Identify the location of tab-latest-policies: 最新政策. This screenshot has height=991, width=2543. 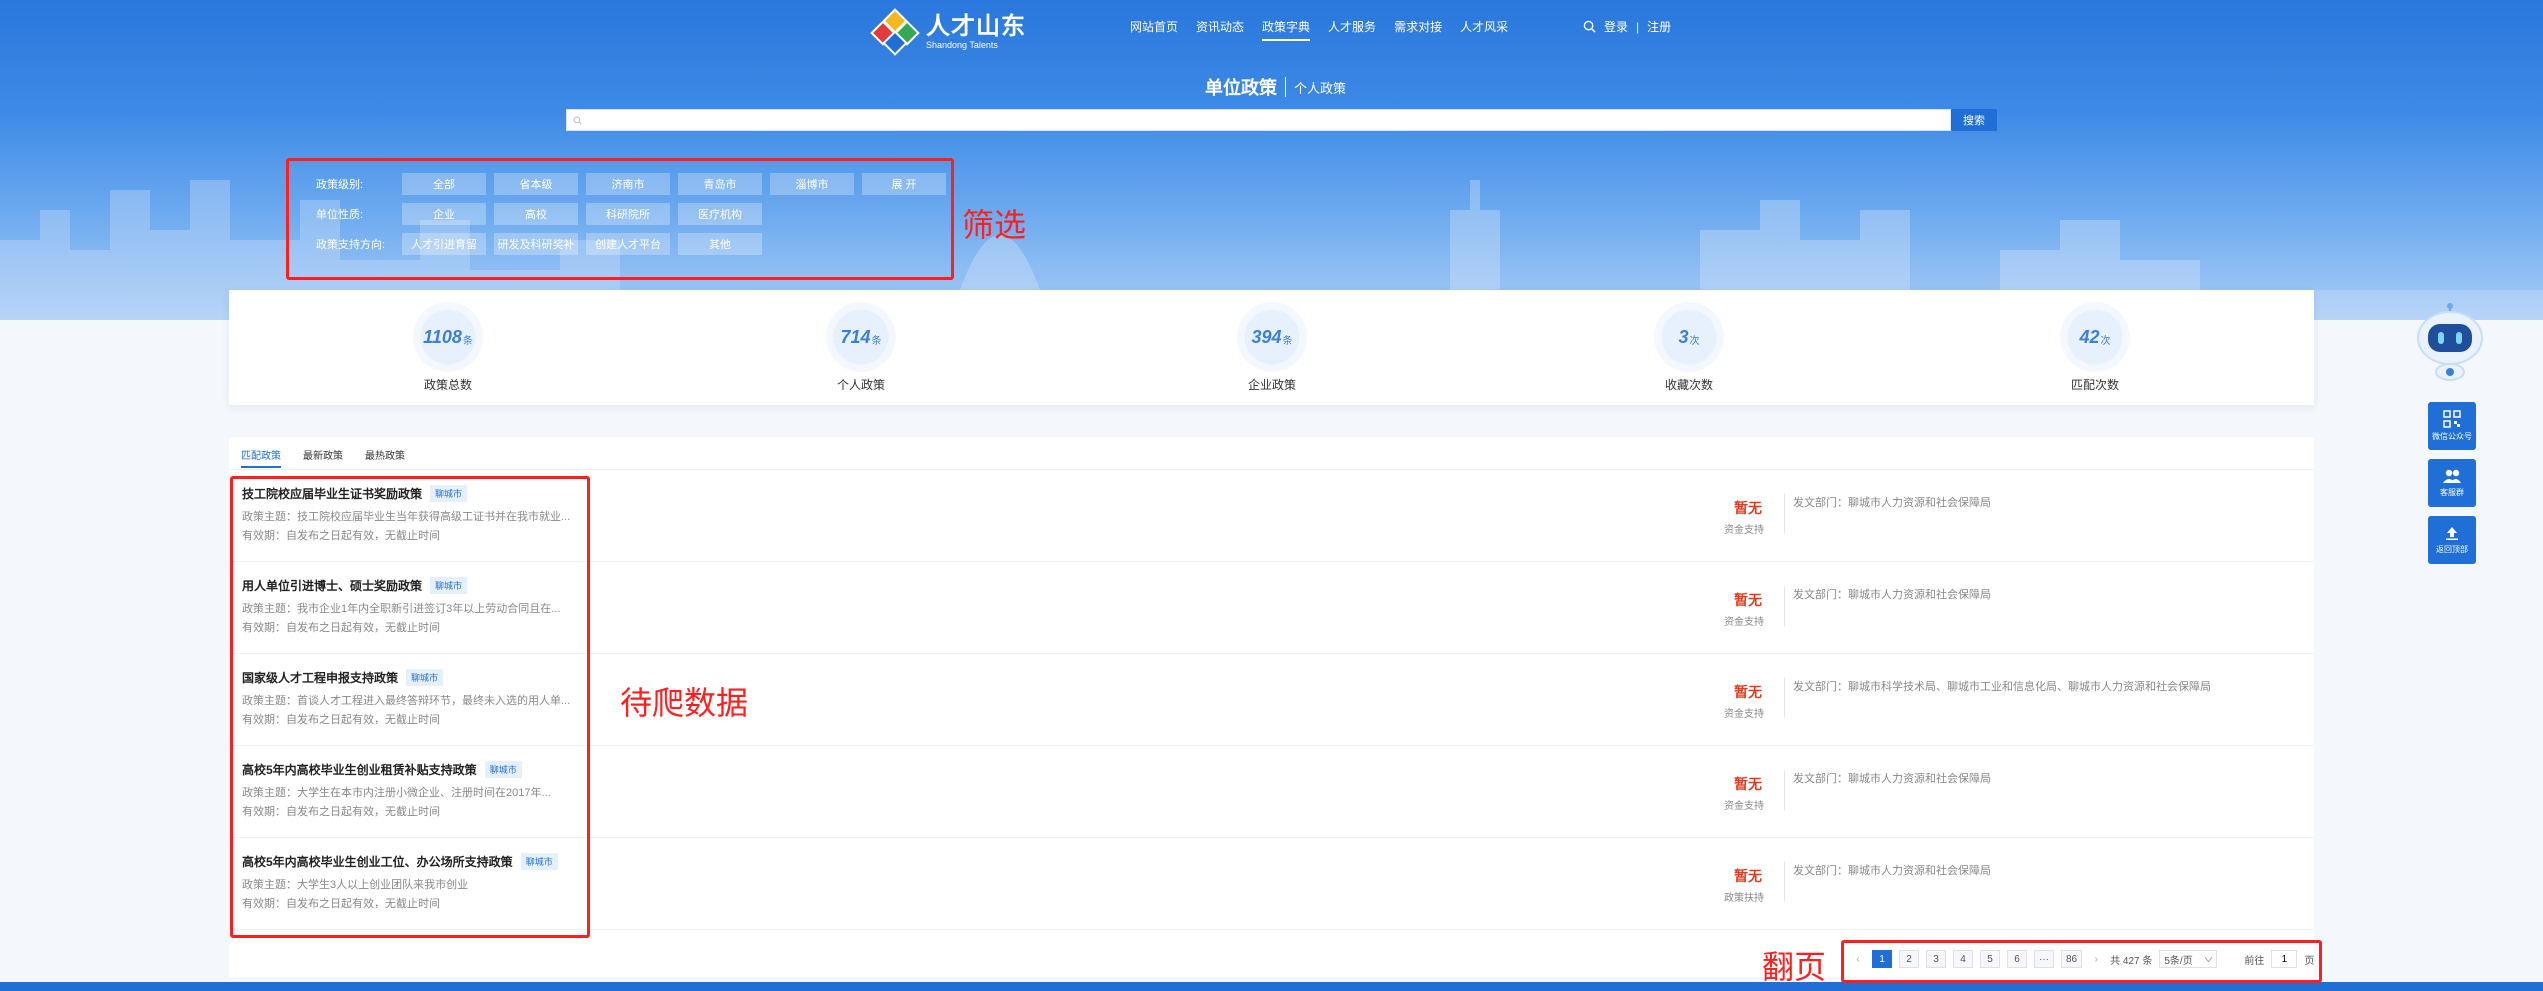
(323, 457).